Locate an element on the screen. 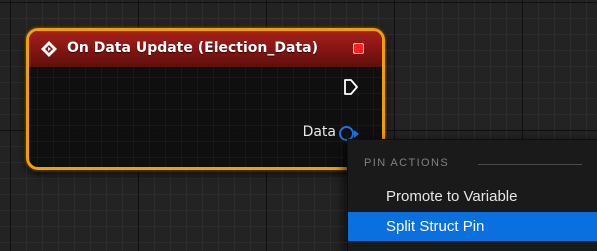 The height and width of the screenshot is (251, 597). menu-item-split-struct-pin: Split Struct Pin is located at coordinates (472, 226).